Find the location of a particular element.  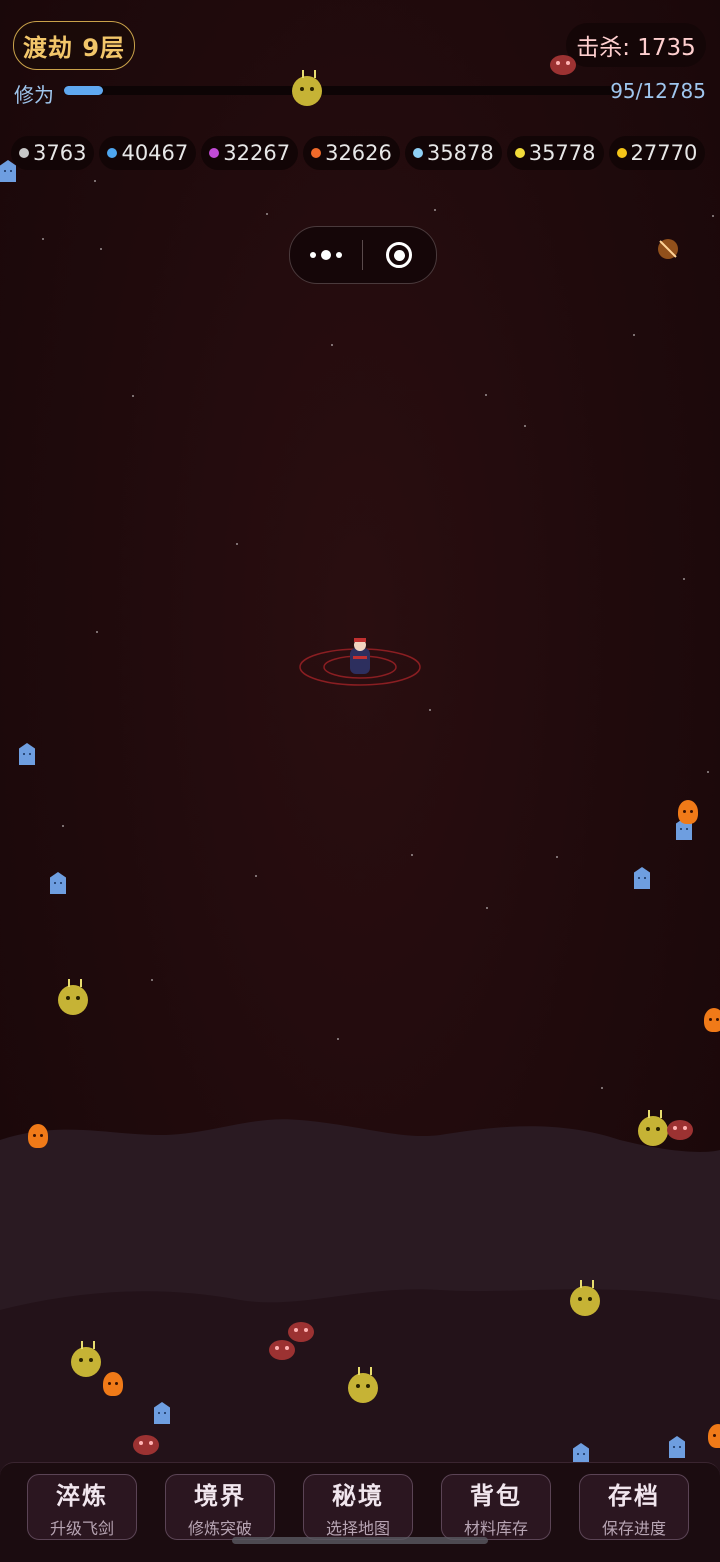

cultivation-progress-bar is located at coordinates (340, 90).